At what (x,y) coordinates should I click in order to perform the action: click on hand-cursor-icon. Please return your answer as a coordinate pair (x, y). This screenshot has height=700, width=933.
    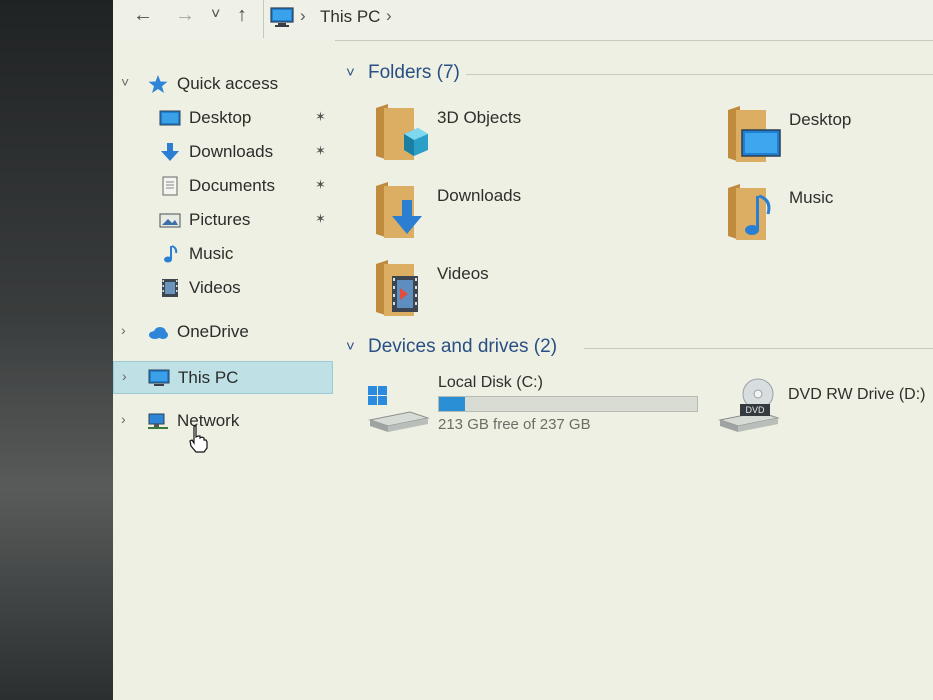
    Looking at the image, I should click on (198, 439).